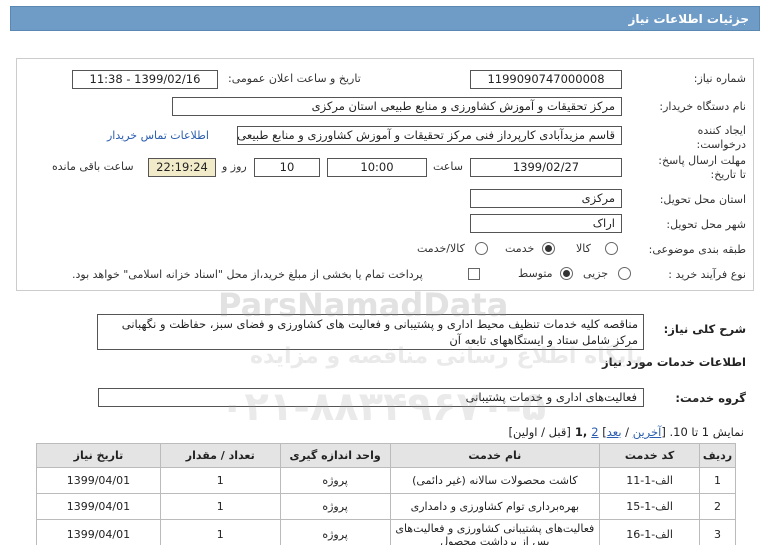  Describe the element at coordinates (650, 455) in the screenshot. I see `col-code: کد خدمت` at that location.